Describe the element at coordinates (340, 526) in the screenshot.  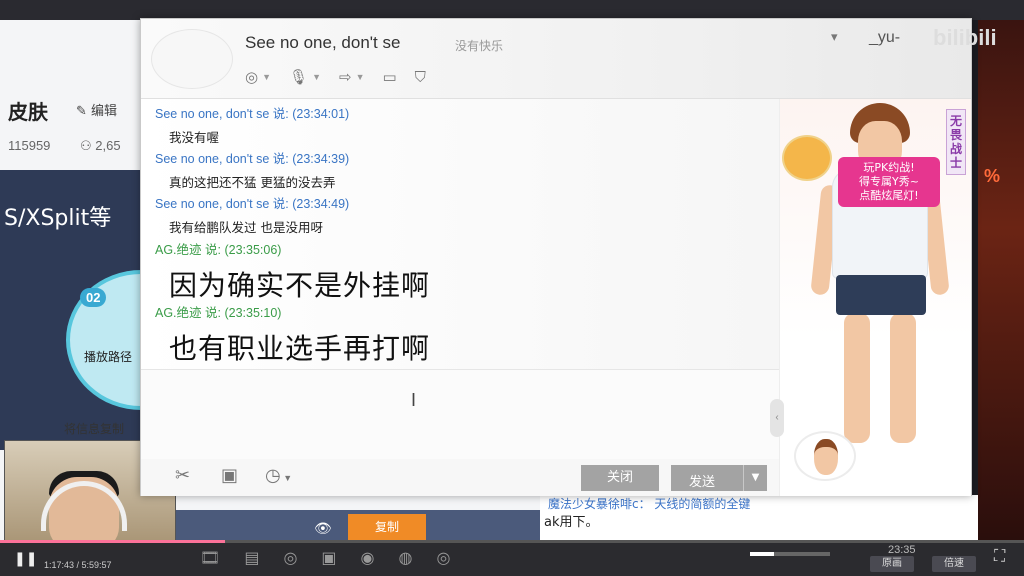
I see `background-action-bar` at that location.